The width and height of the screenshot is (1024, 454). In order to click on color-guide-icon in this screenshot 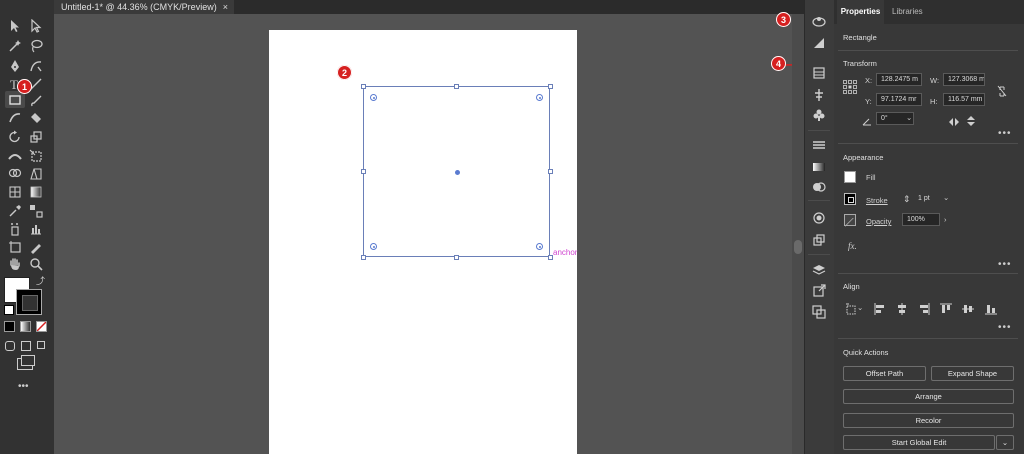, I will do `click(819, 21)`.